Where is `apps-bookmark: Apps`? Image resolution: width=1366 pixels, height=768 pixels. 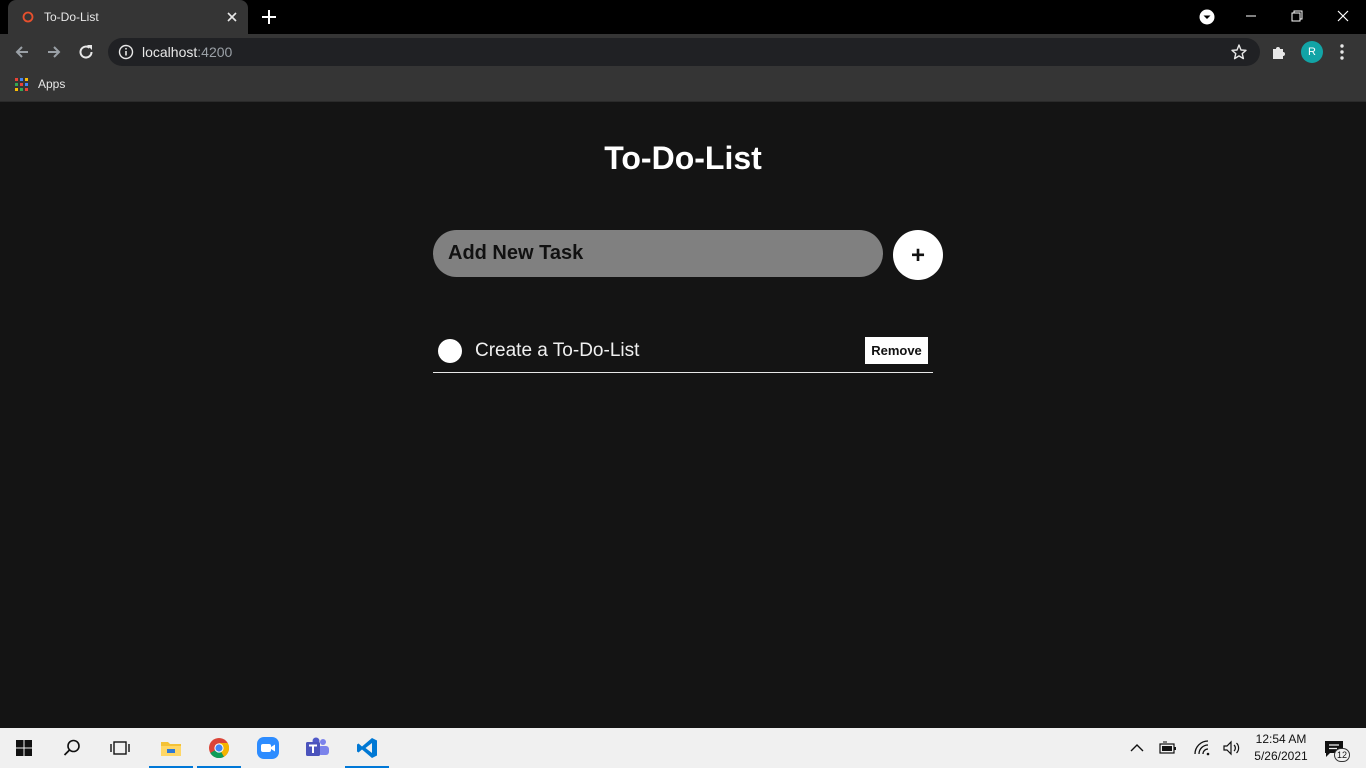
apps-bookmark: Apps is located at coordinates (51, 84).